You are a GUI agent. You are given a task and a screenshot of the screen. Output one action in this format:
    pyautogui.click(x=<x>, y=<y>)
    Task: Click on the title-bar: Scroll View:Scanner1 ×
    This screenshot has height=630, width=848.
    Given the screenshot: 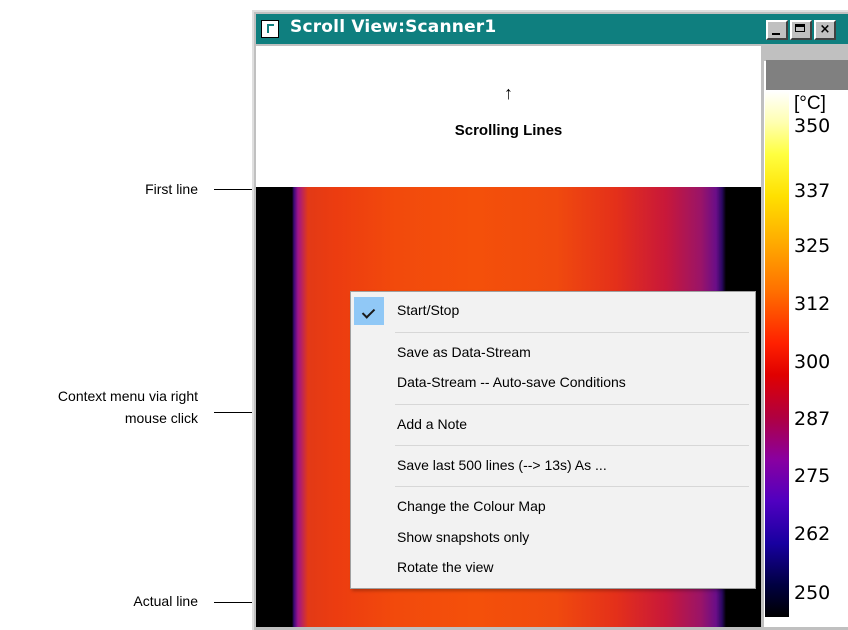 What is the action you would take?
    pyautogui.click(x=552, y=29)
    